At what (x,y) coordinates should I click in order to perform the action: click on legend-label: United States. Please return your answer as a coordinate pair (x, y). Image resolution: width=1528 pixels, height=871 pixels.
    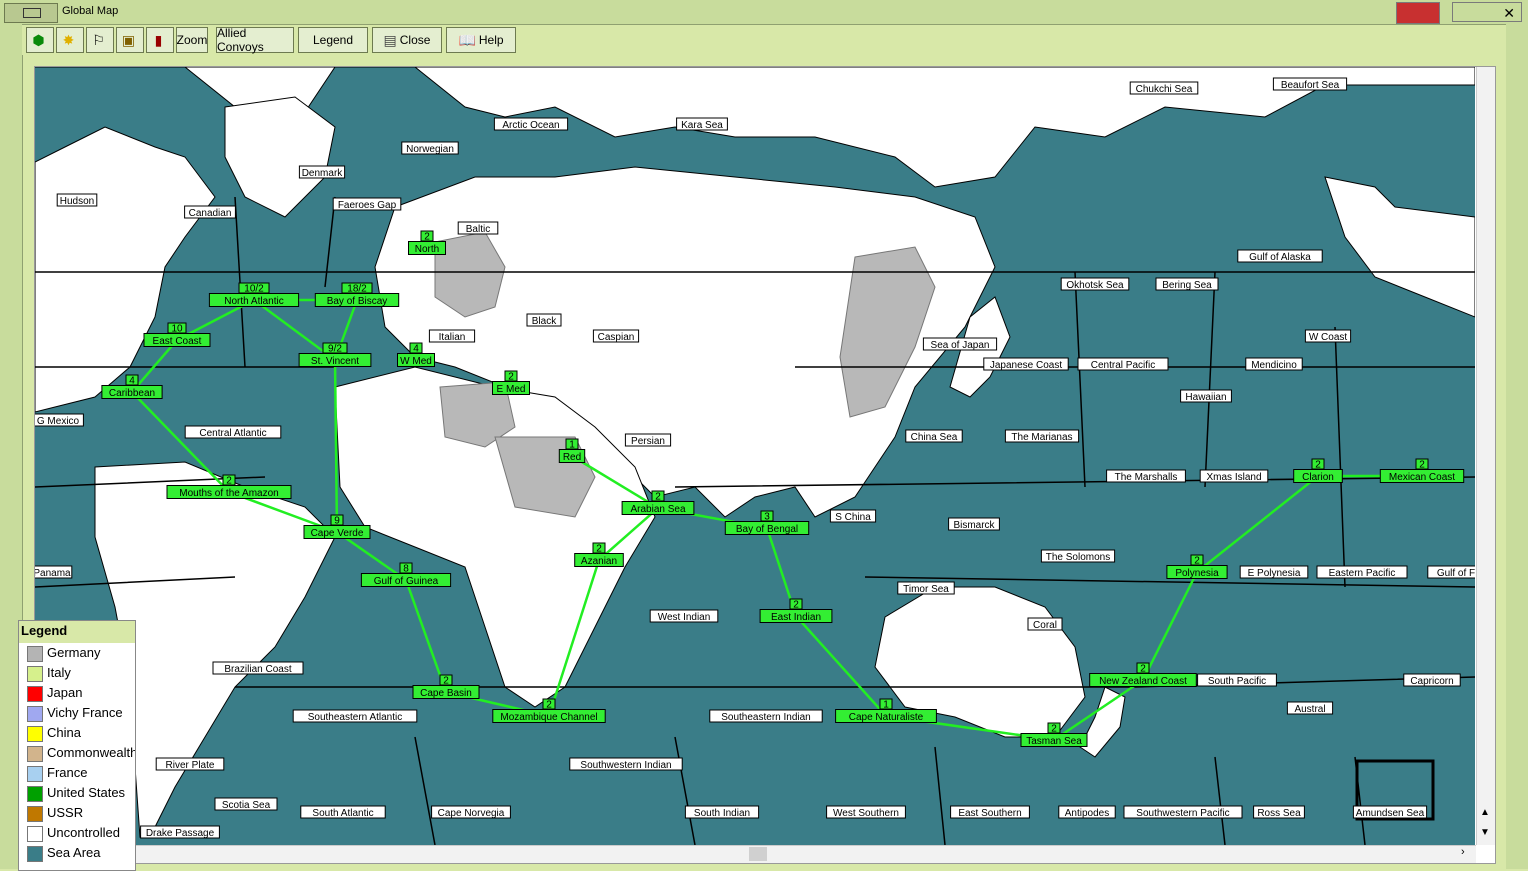
    Looking at the image, I should click on (86, 792).